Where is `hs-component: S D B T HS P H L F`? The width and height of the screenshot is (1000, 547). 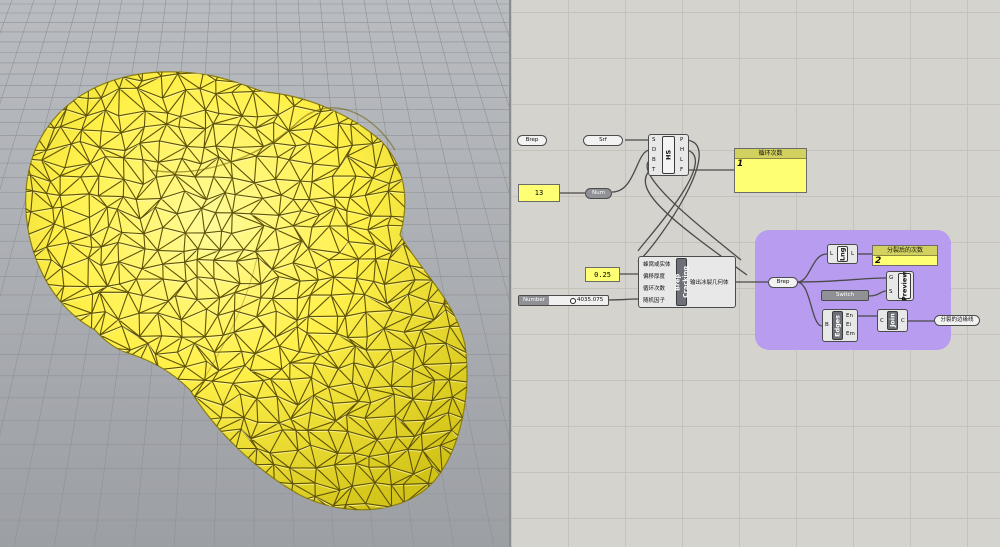 hs-component: S D B T HS P H L F is located at coordinates (668, 155).